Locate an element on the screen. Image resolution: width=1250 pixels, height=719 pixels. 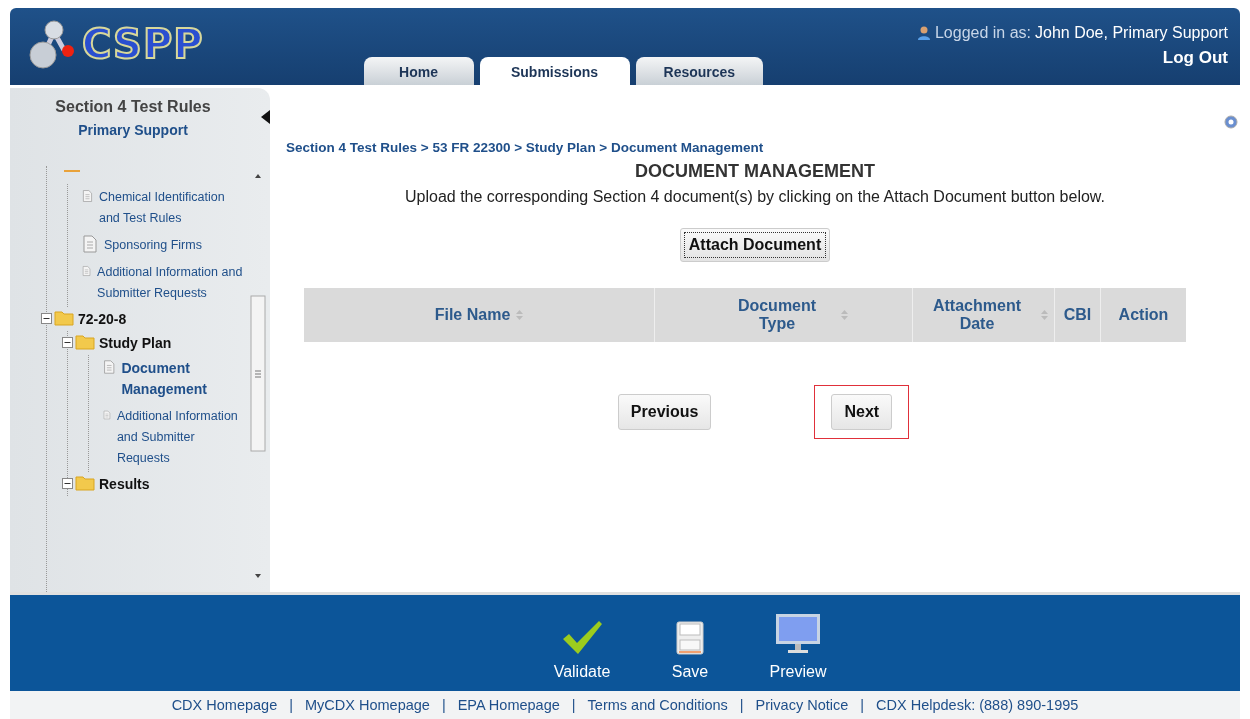
page-title: DOCUMENT MANAGEMENT is located at coordinates (755, 171).